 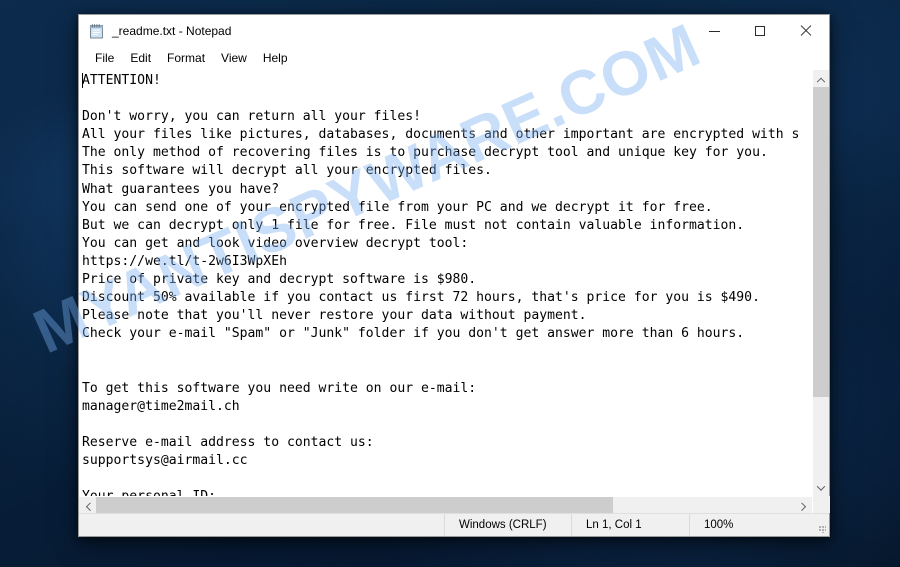 What do you see at coordinates (96, 31) in the screenshot?
I see `notepad-icon` at bounding box center [96, 31].